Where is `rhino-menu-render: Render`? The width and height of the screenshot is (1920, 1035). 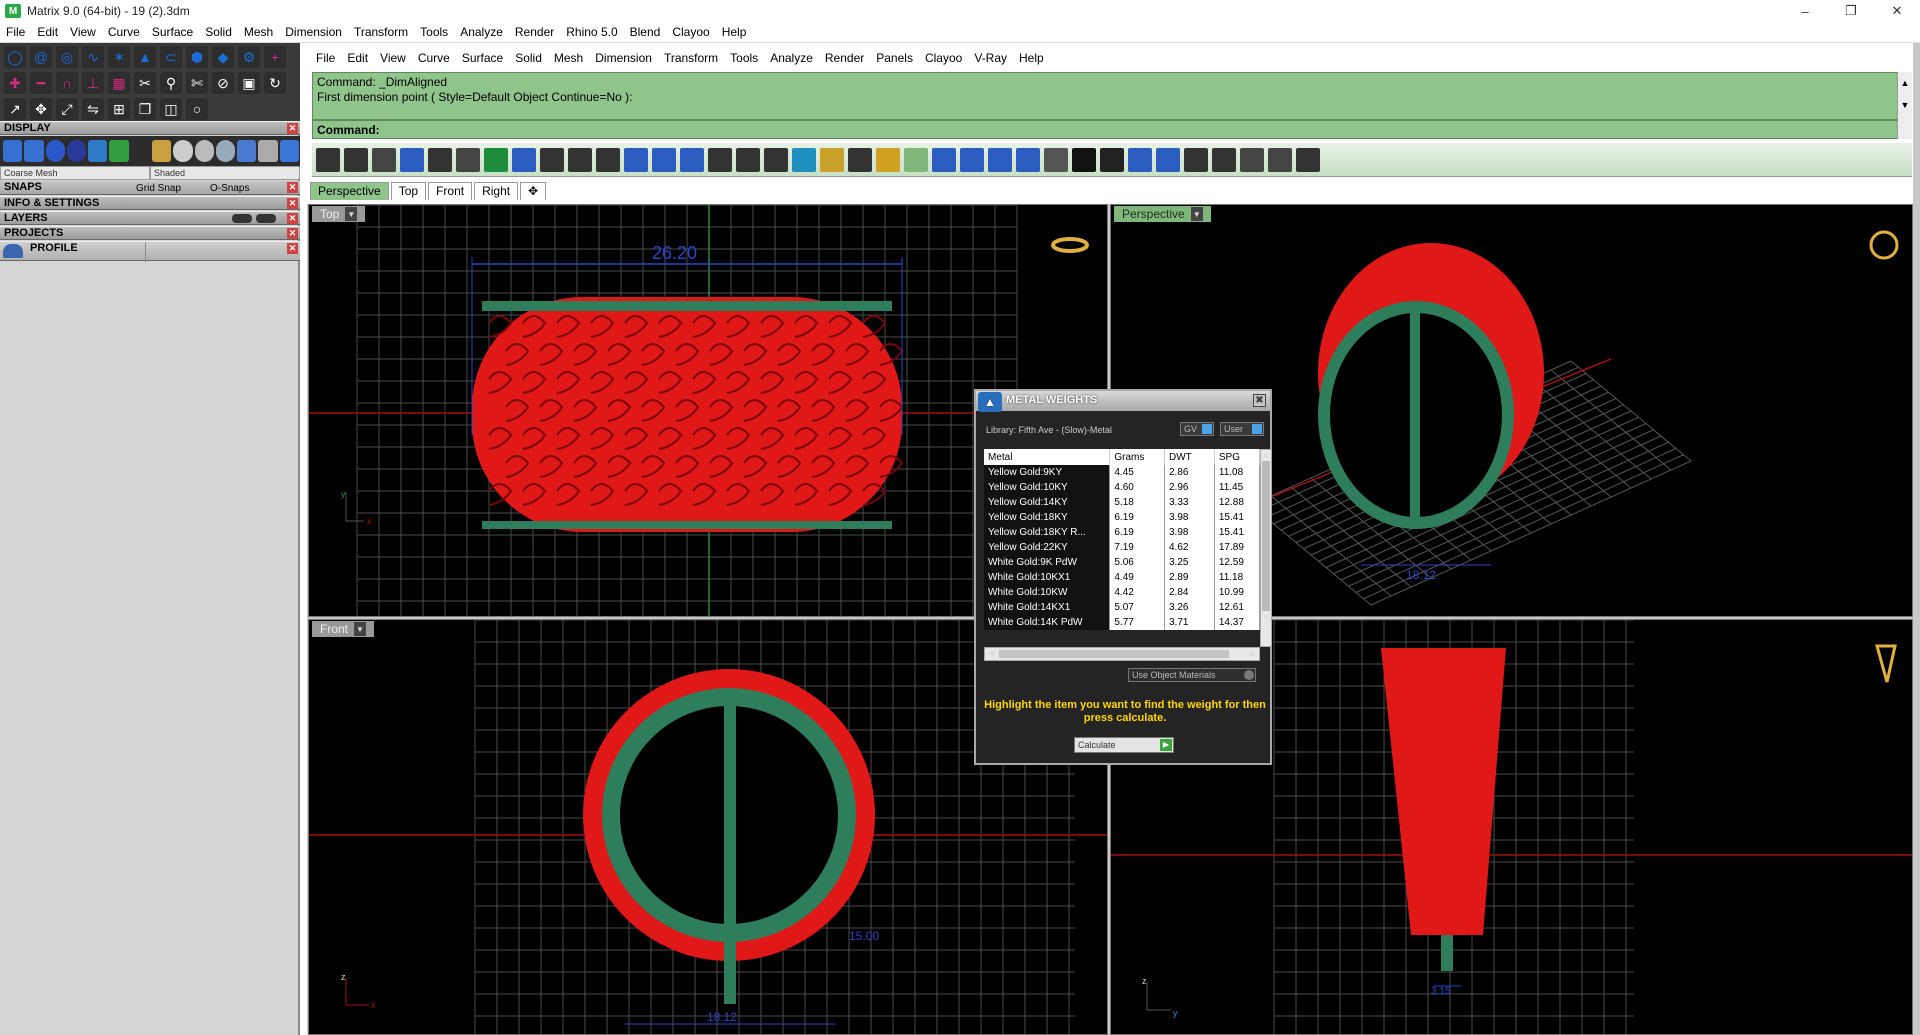 rhino-menu-render: Render is located at coordinates (844, 58).